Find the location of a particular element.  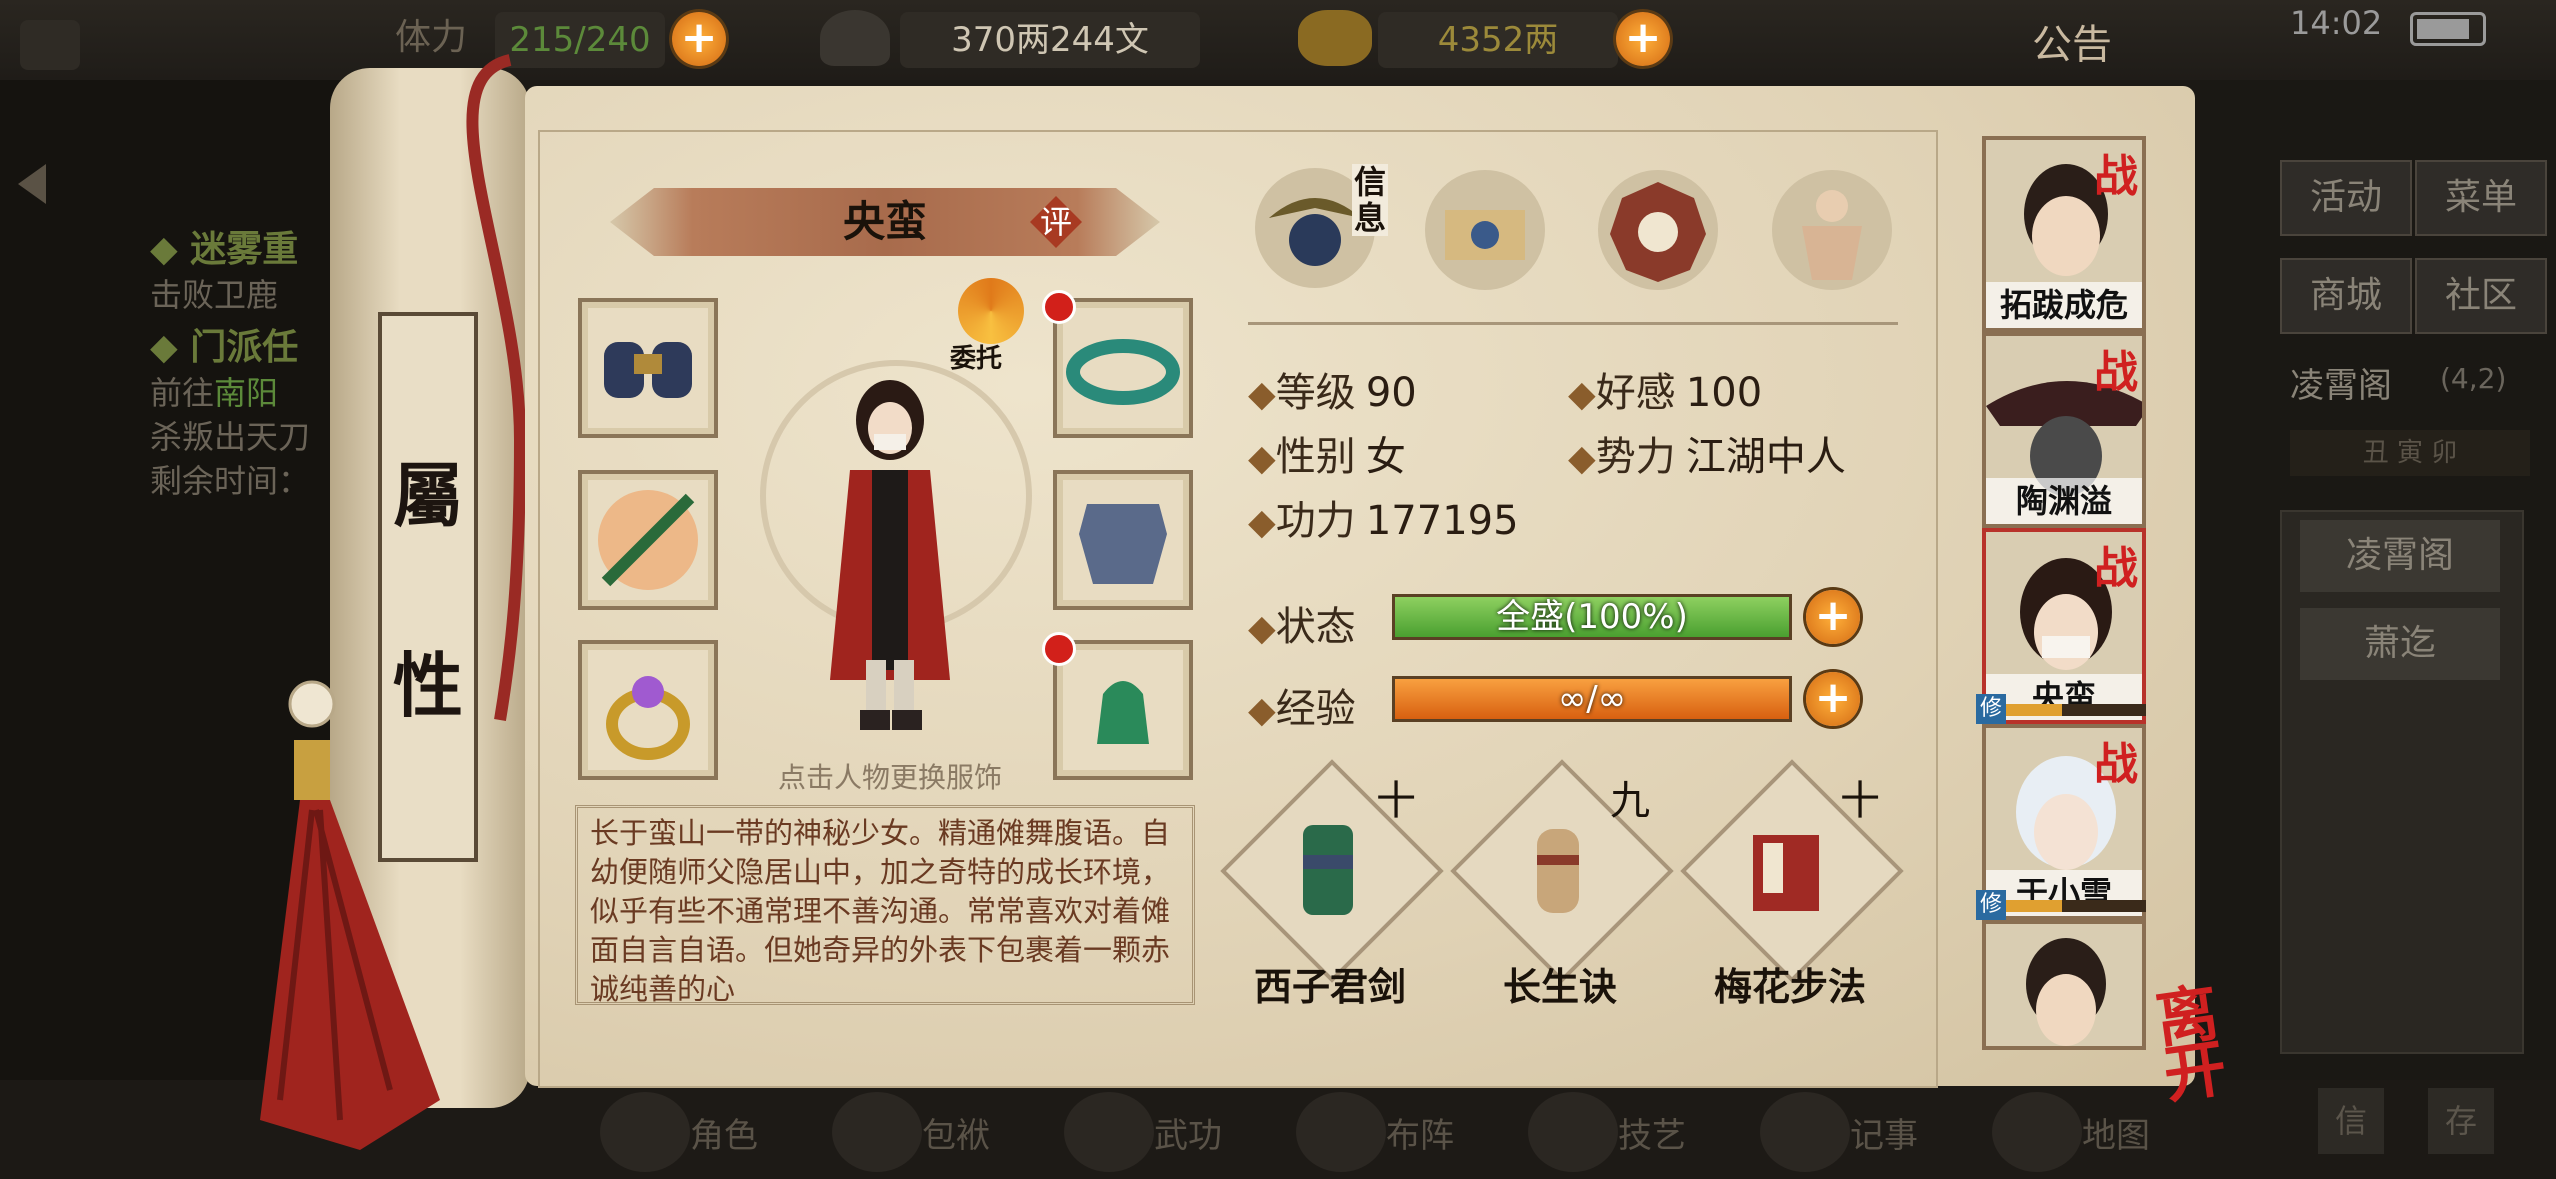

shop-button: 商城 is located at coordinates (2346, 296).